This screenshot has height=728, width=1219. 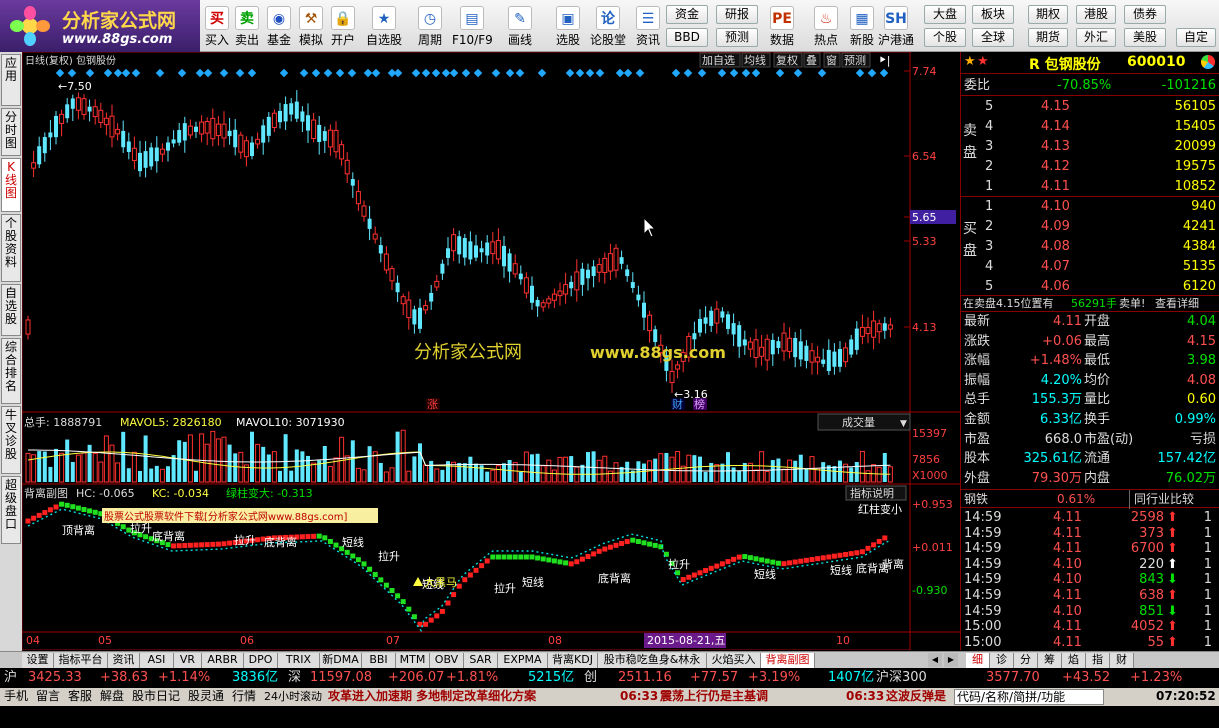 What do you see at coordinates (1090, 303) in the screenshot?
I see `big-order-notice: 在卖盘4.15位置有 56291手 卖单! 查看详细` at bounding box center [1090, 303].